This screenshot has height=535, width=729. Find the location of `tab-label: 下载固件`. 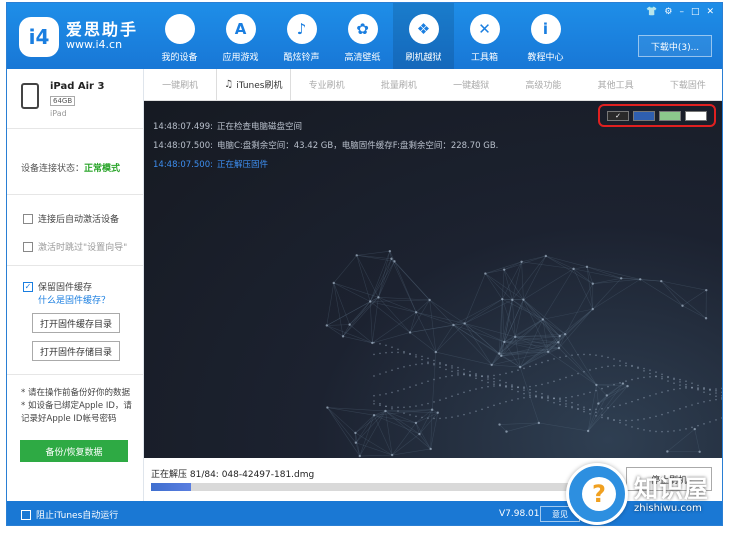

tab-label: 下载固件 is located at coordinates (687, 86).